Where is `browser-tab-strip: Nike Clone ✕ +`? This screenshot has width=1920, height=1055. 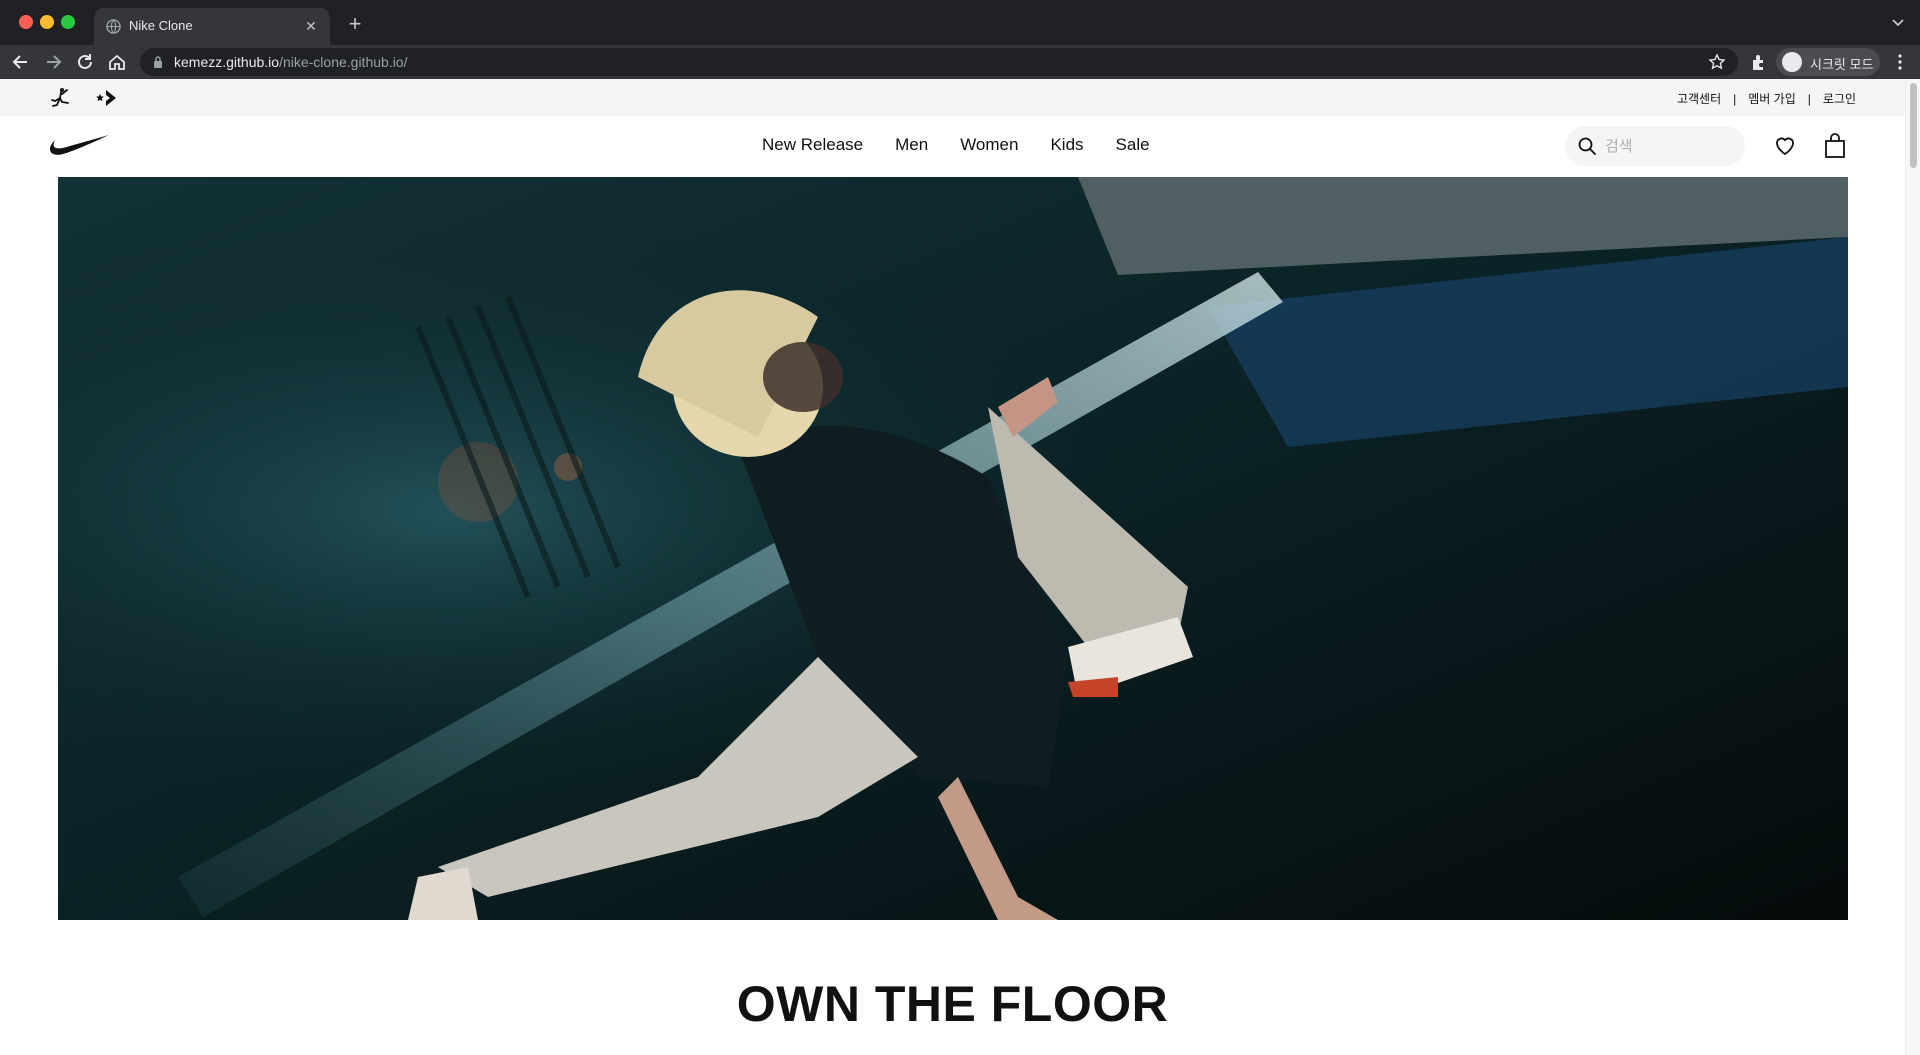
browser-tab-strip: Nike Clone ✕ + is located at coordinates (960, 22).